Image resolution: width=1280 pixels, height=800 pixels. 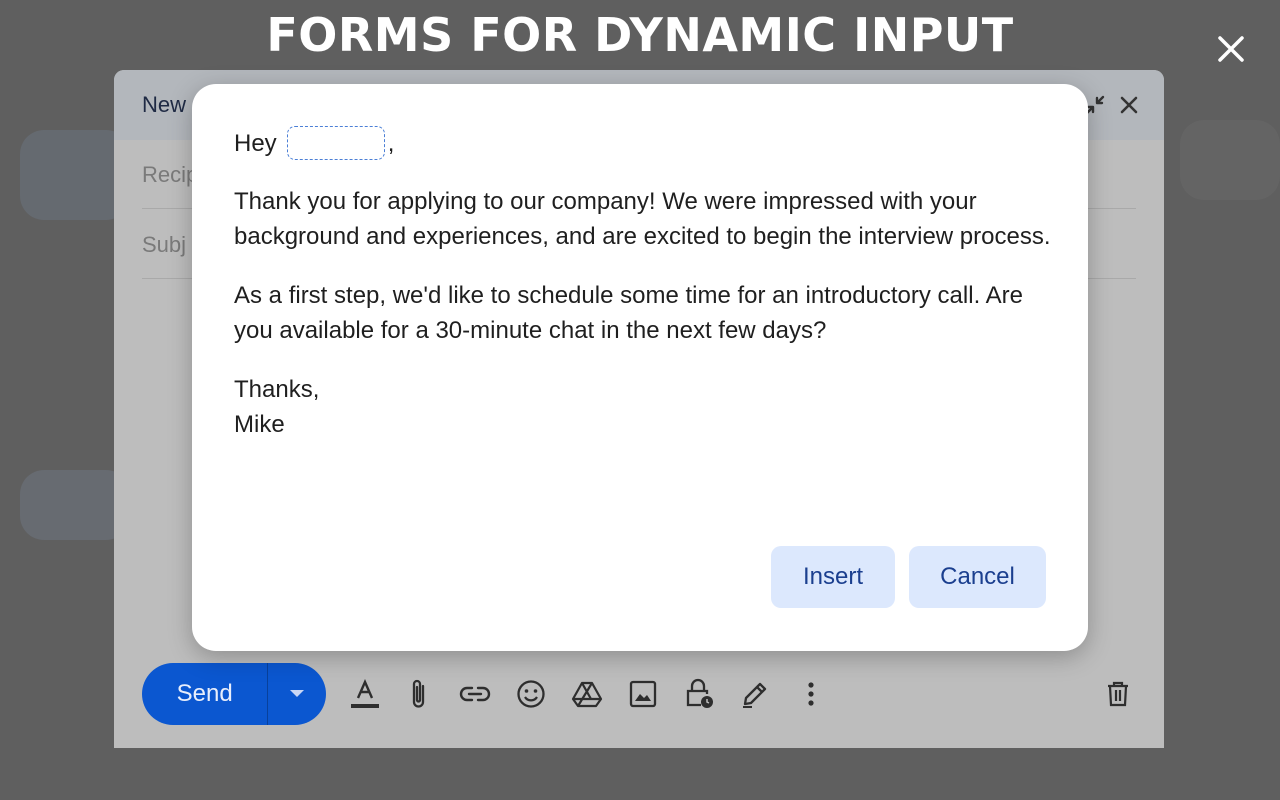 I want to click on insert-button: Insert, so click(x=833, y=577).